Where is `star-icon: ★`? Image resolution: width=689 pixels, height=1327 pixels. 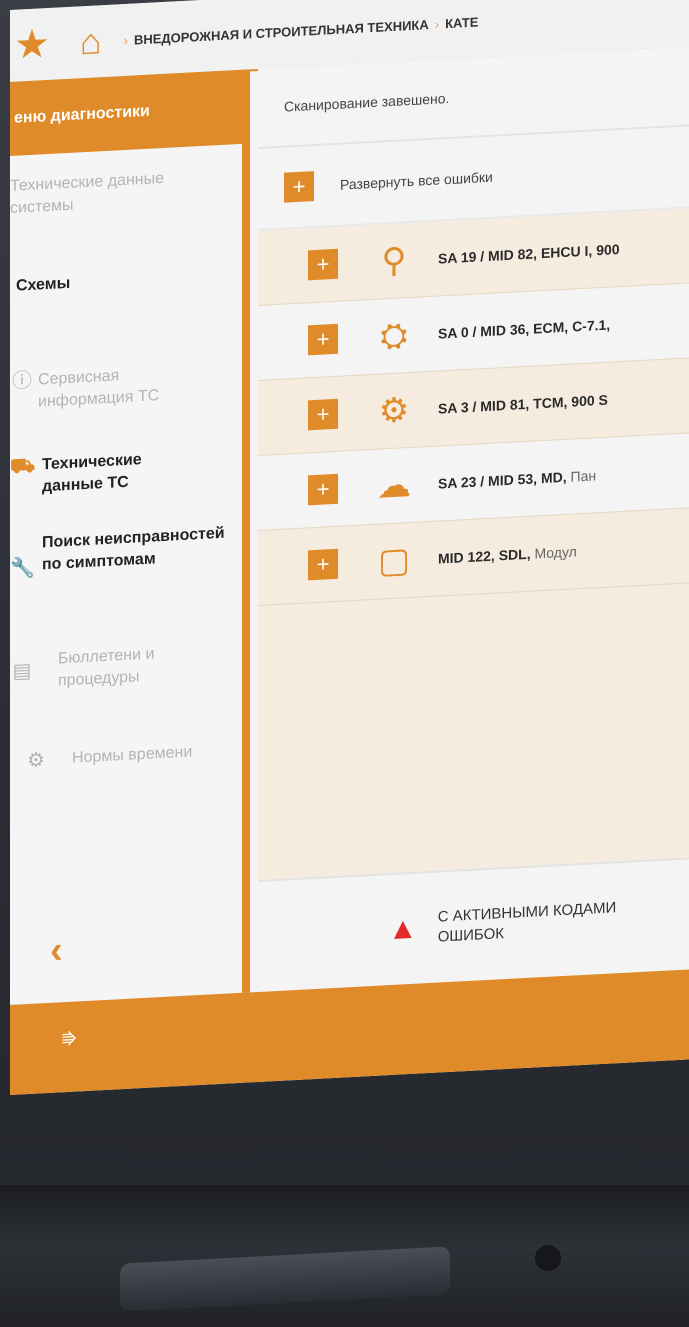
star-icon: ★ is located at coordinates (32, 45).